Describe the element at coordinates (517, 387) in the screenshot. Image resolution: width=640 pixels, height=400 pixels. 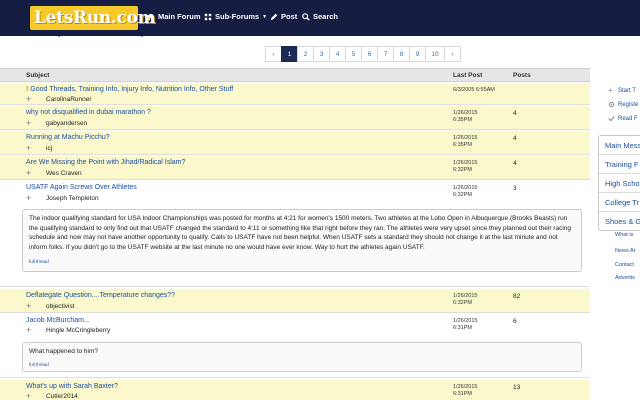
I see `post-count: 13` at that location.